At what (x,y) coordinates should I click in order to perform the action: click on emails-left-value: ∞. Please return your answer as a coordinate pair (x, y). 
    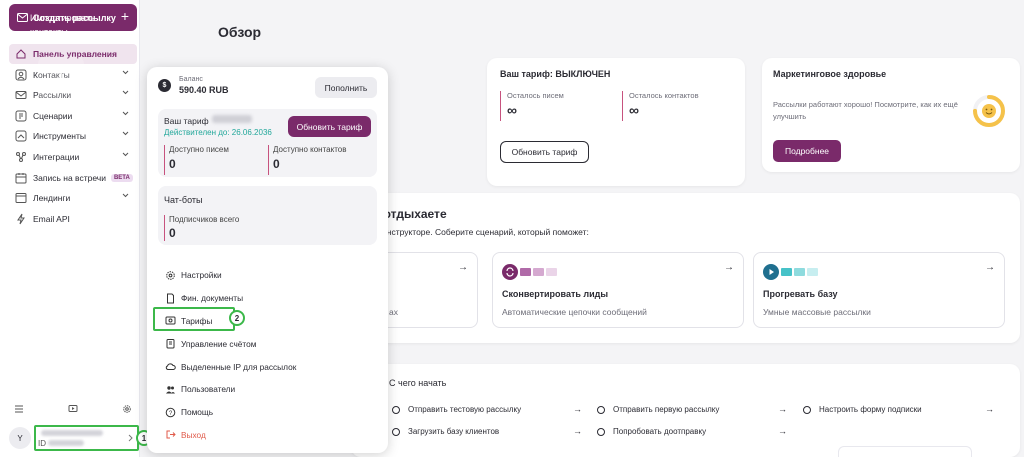
    Looking at the image, I should click on (512, 110).